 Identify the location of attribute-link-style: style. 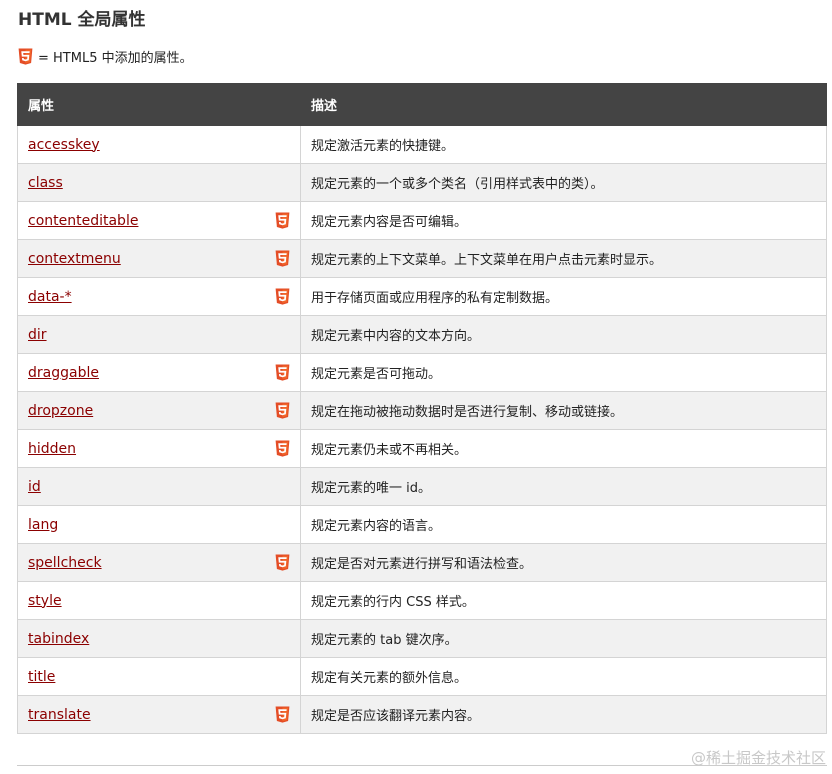
(45, 601).